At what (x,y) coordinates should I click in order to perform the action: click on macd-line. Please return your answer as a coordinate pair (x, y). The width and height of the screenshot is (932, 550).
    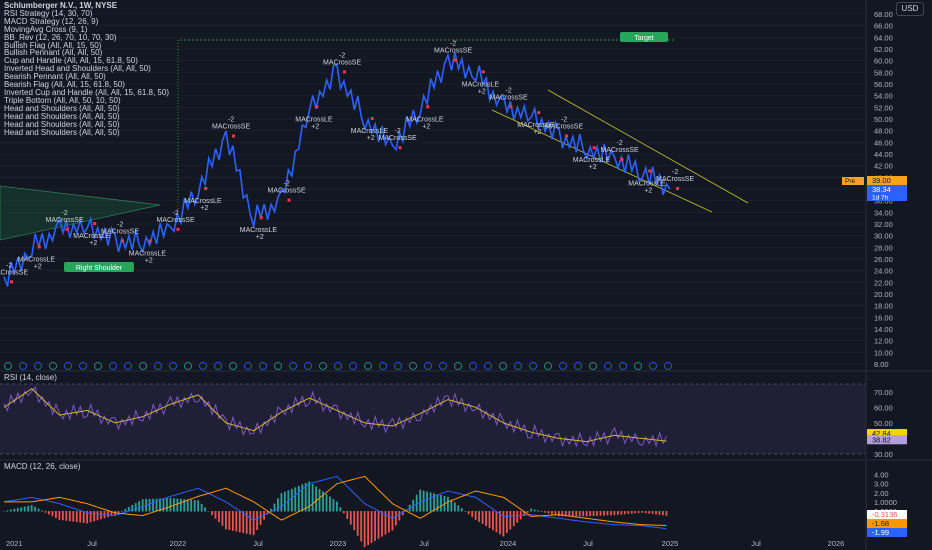
    Looking at the image, I should click on (335, 502).